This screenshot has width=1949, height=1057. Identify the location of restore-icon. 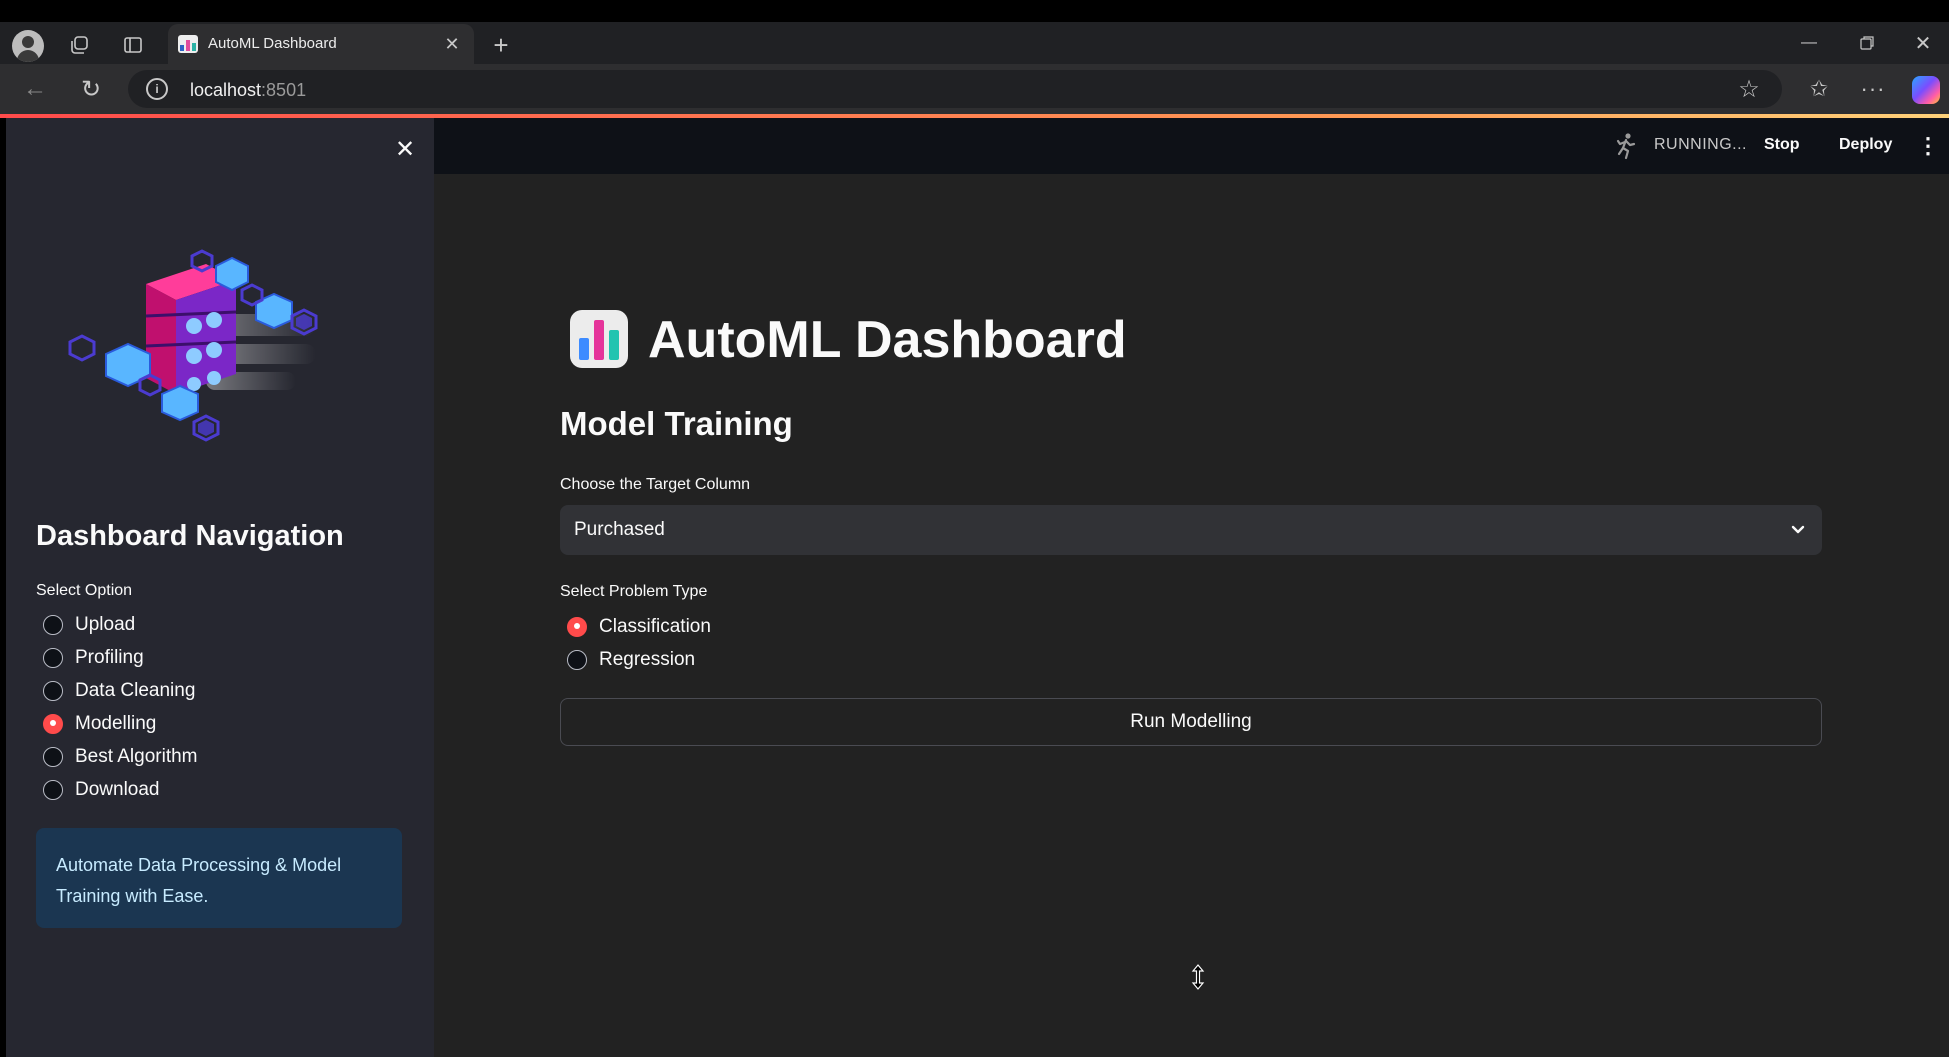
(1867, 43).